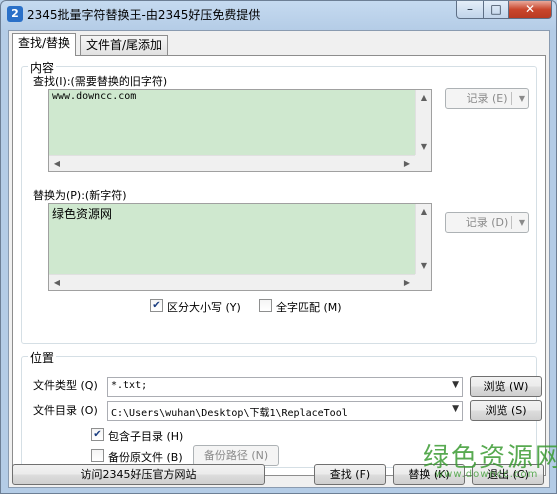 This screenshot has width=557, height=494. What do you see at coordinates (44, 44) in the screenshot?
I see `tab-find-replace: 查找/替换` at bounding box center [44, 44].